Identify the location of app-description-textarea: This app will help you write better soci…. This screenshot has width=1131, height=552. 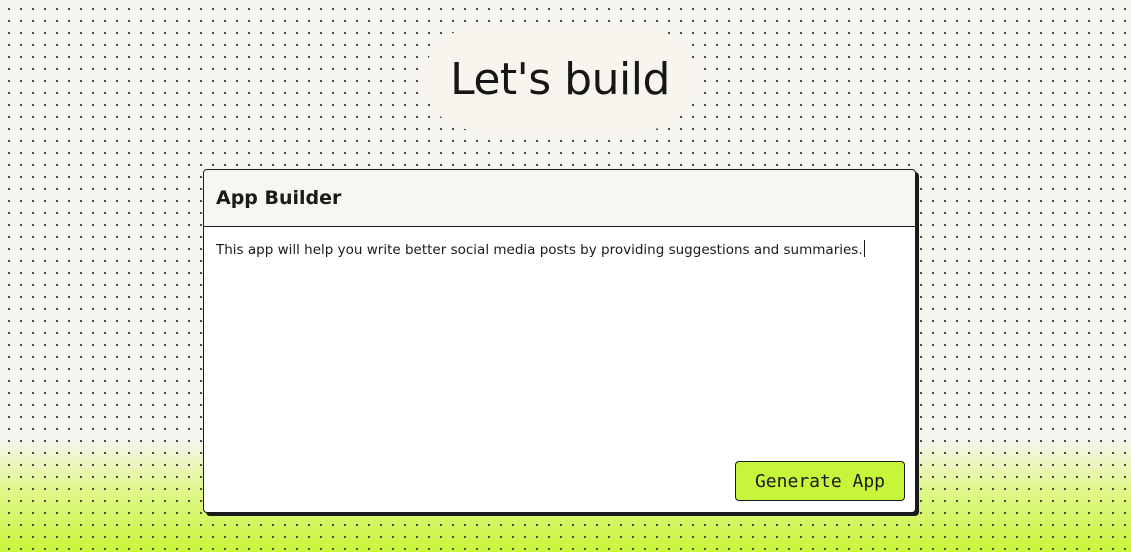
(559, 249).